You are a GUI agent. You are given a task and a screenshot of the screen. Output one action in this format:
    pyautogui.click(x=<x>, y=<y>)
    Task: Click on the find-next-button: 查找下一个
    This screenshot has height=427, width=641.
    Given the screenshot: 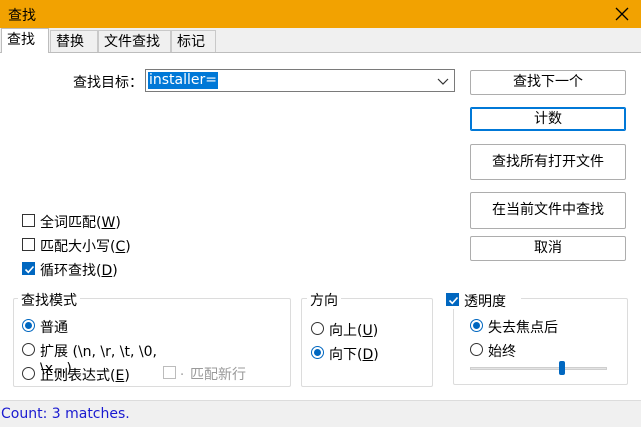 What is the action you would take?
    pyautogui.click(x=548, y=82)
    